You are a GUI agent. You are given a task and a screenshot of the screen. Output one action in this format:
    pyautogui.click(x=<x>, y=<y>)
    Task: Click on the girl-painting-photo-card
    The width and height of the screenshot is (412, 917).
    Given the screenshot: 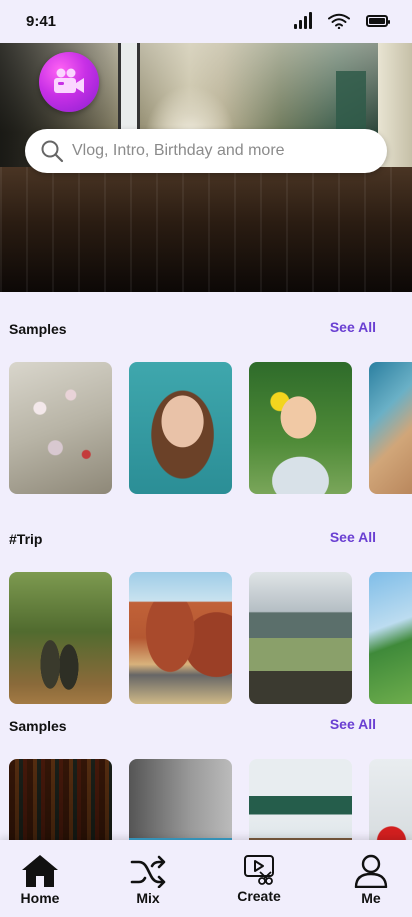 What is the action you would take?
    pyautogui.click(x=300, y=428)
    